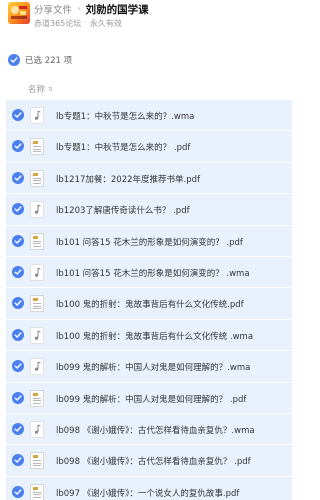 The height and width of the screenshot is (500, 320). I want to click on column-name-header: 名称 ⇅, so click(40, 89).